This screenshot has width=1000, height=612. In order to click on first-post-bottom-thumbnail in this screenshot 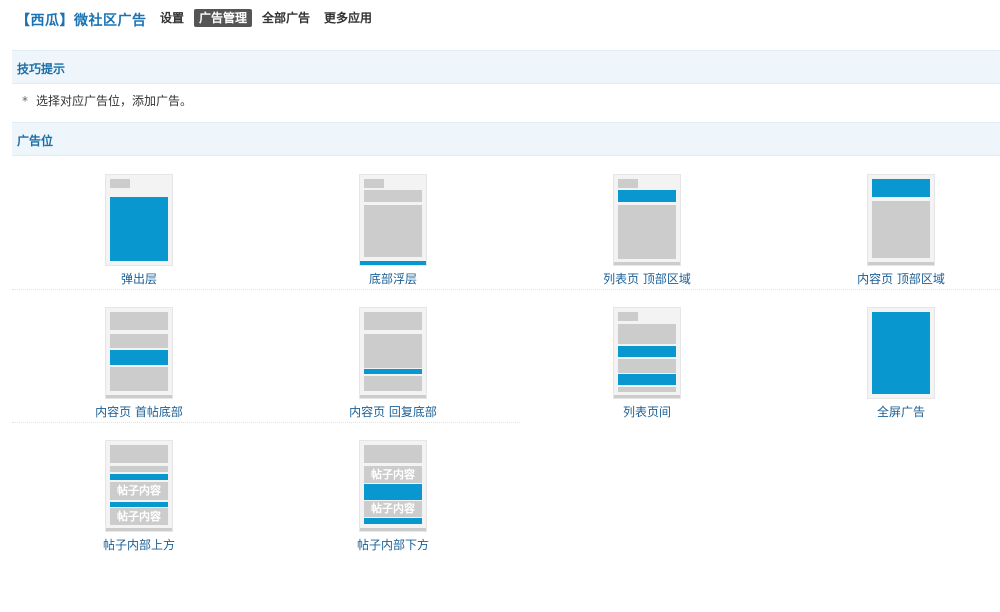, I will do `click(139, 353)`.